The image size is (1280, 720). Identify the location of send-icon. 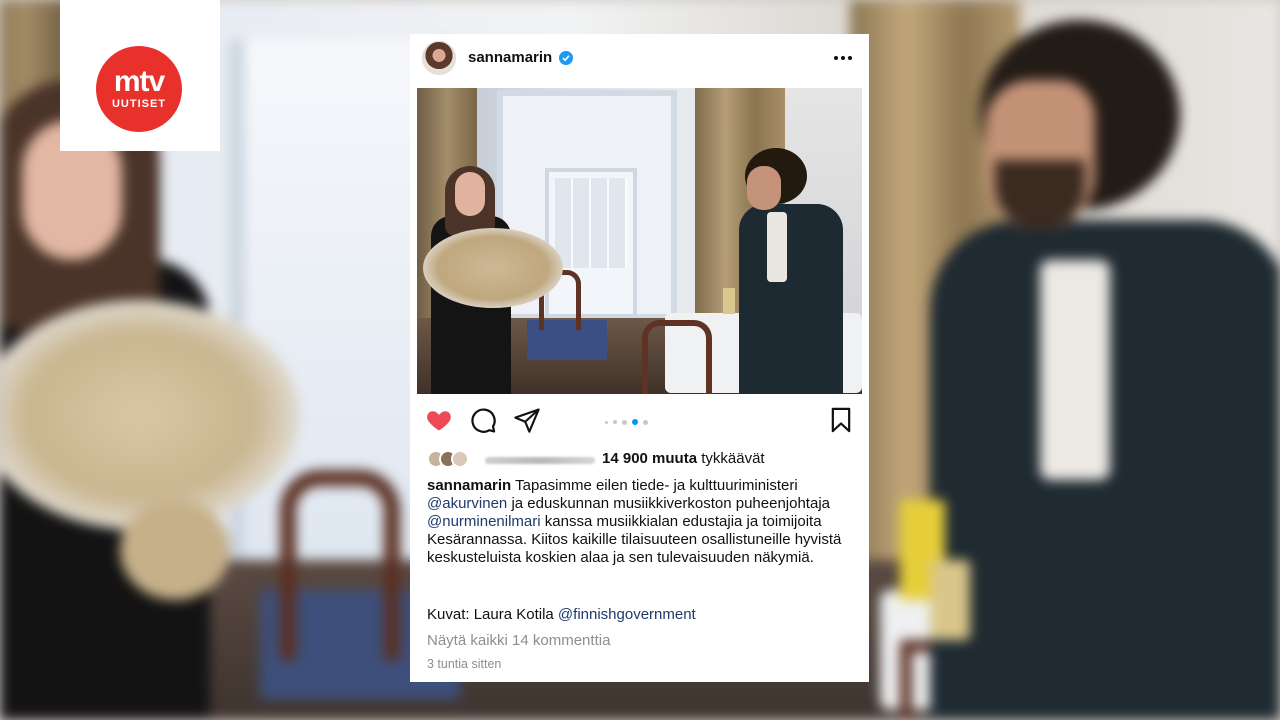
(527, 420).